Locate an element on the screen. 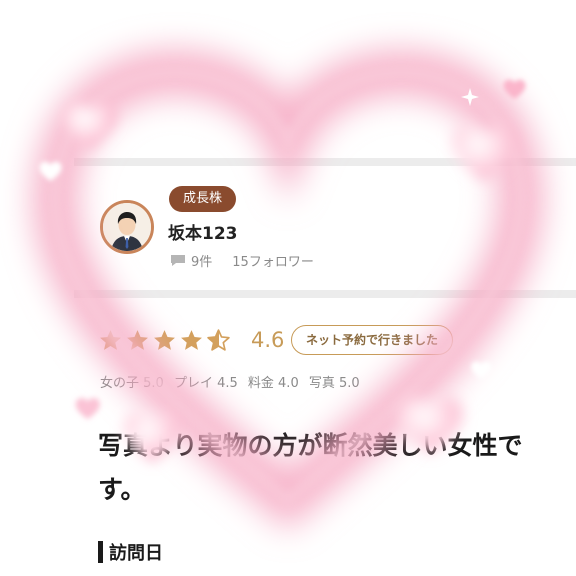  divider-band-bottom is located at coordinates (325, 294).